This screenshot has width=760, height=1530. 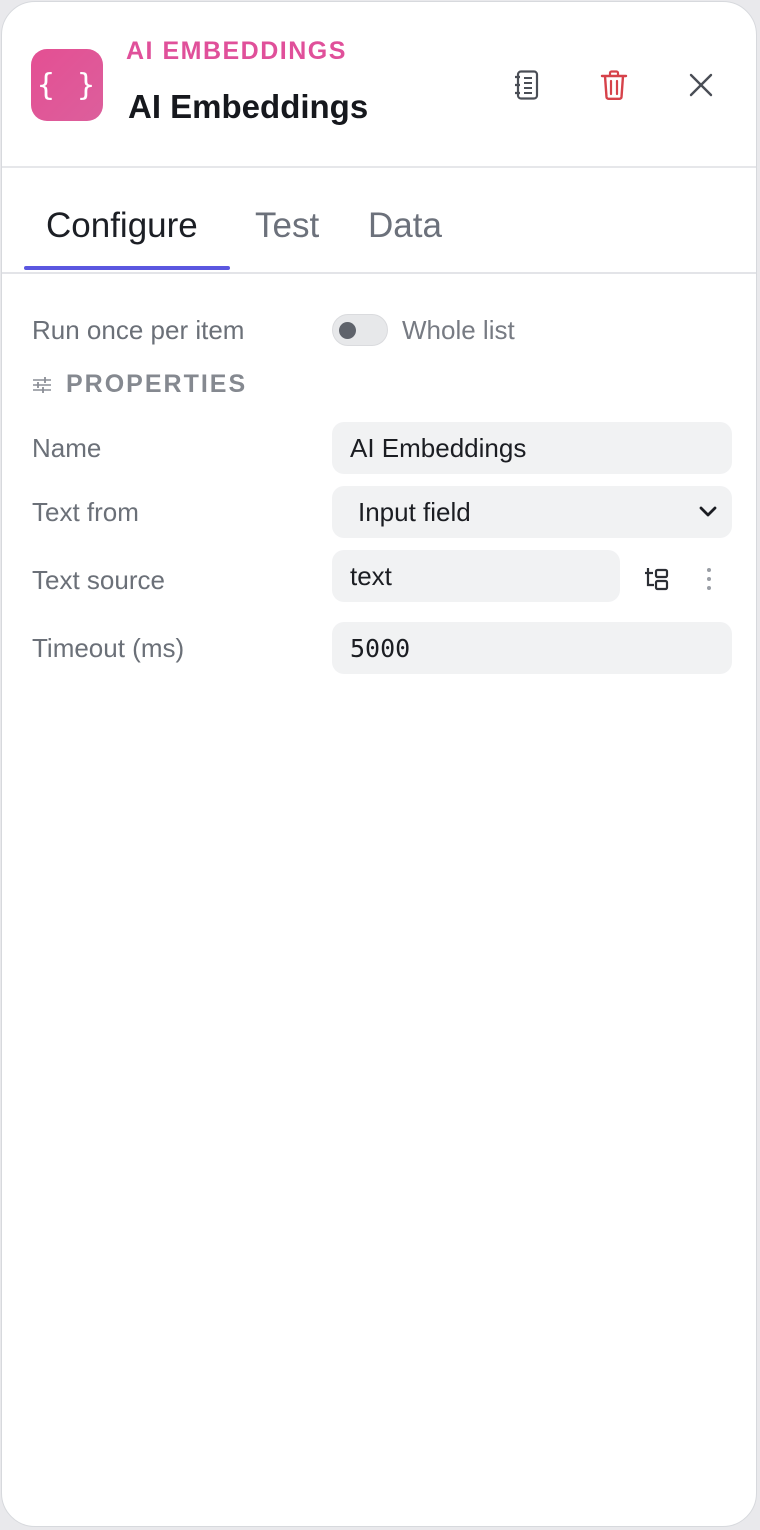 I want to click on notebook-icon, so click(x=527, y=85).